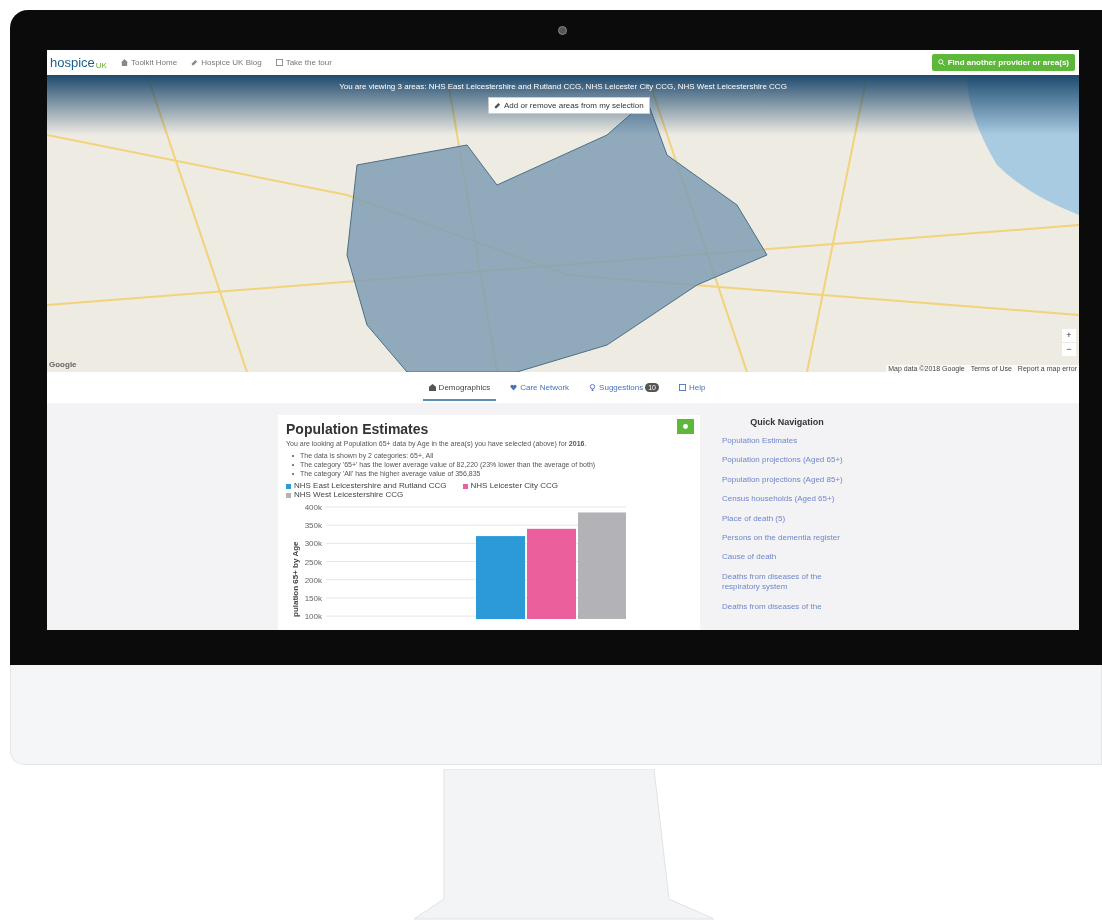  What do you see at coordinates (313, 507) in the screenshot?
I see `axis-tick: 400k` at bounding box center [313, 507].